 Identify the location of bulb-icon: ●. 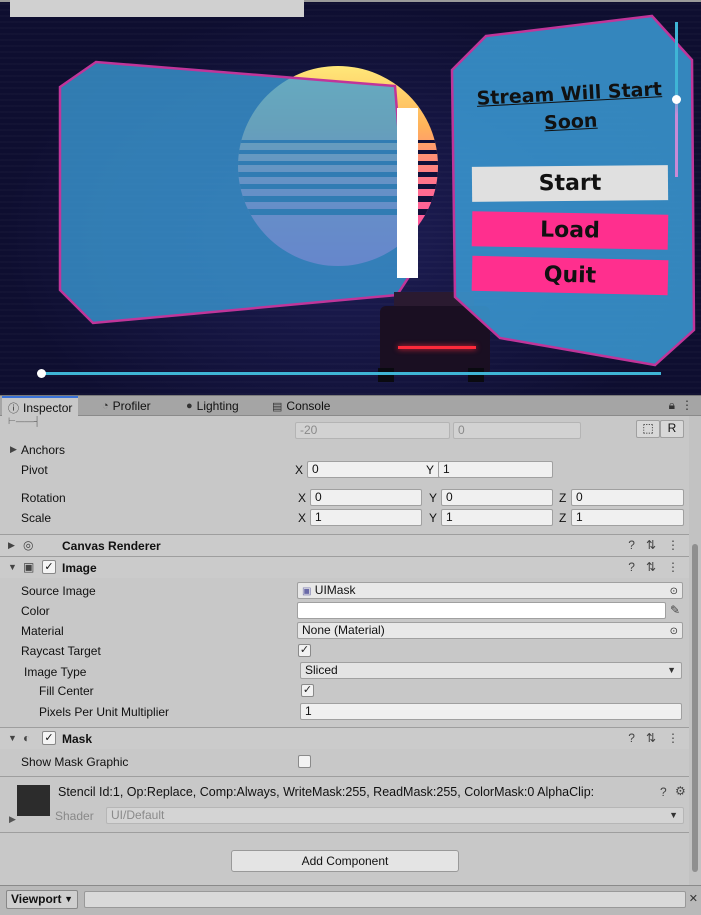
(189, 406).